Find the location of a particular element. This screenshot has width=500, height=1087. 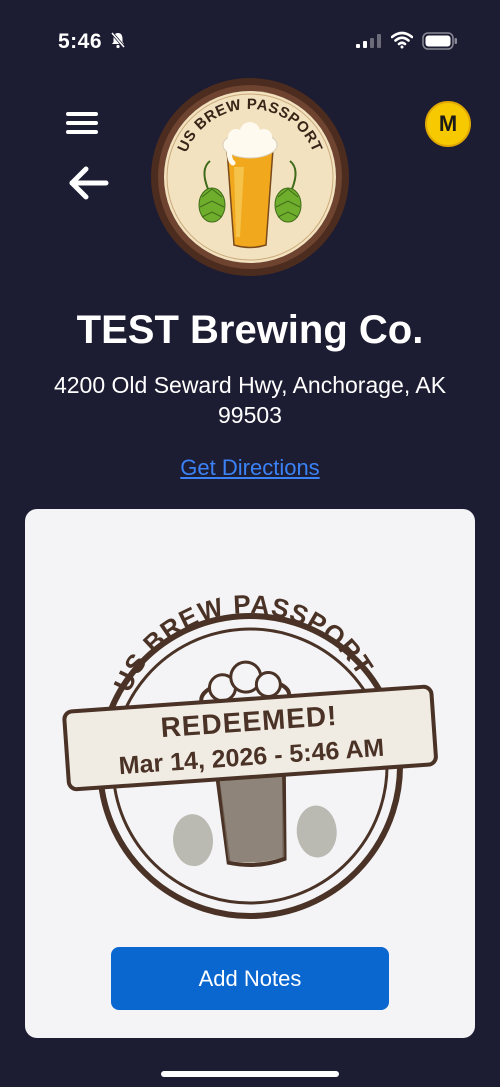

hamburger-menu-icon is located at coordinates (82, 123).